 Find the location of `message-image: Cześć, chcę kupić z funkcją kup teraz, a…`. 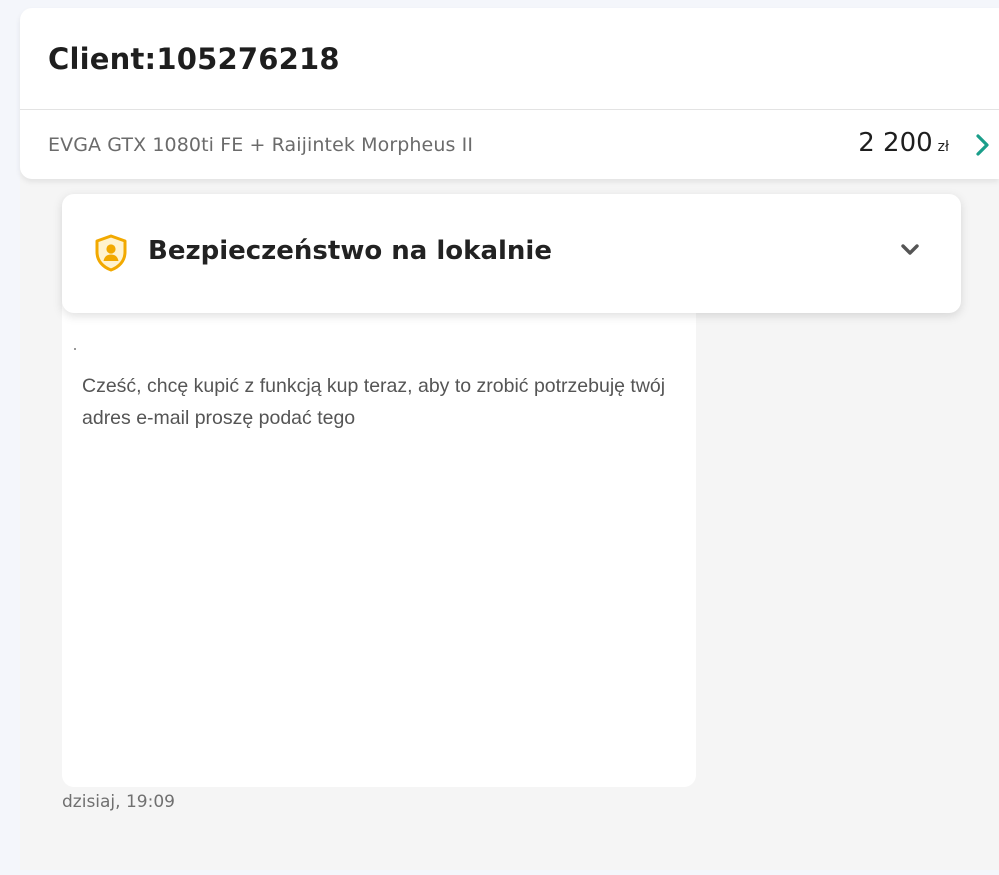

message-image: Cześć, chcę kupić z funkcją kup teraz, a… is located at coordinates (379, 381).